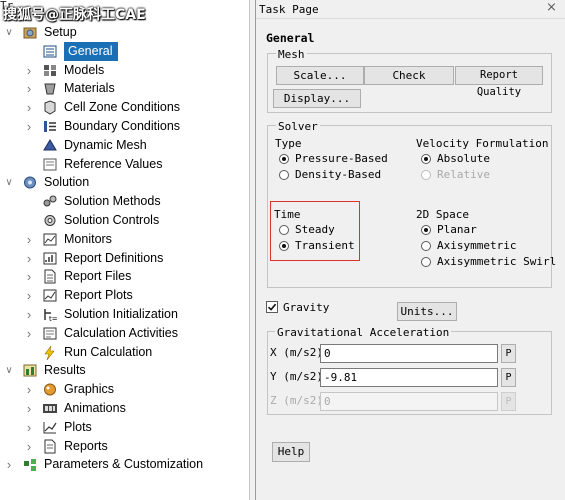 This screenshot has width=565, height=500. What do you see at coordinates (50, 276) in the screenshot?
I see `report-files-icon` at bounding box center [50, 276].